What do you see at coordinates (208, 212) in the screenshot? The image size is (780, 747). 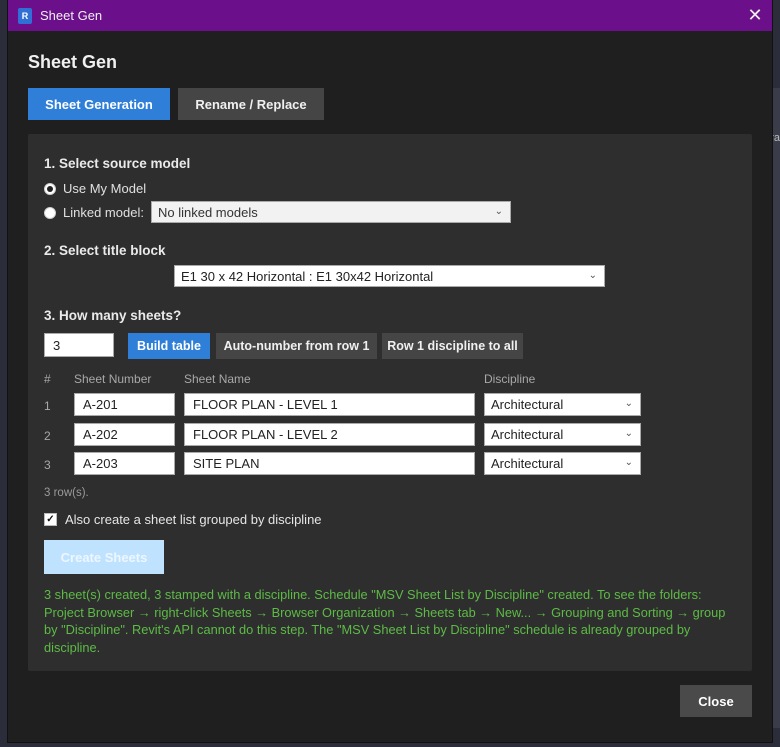 I see `linked-model-value: No linked models` at bounding box center [208, 212].